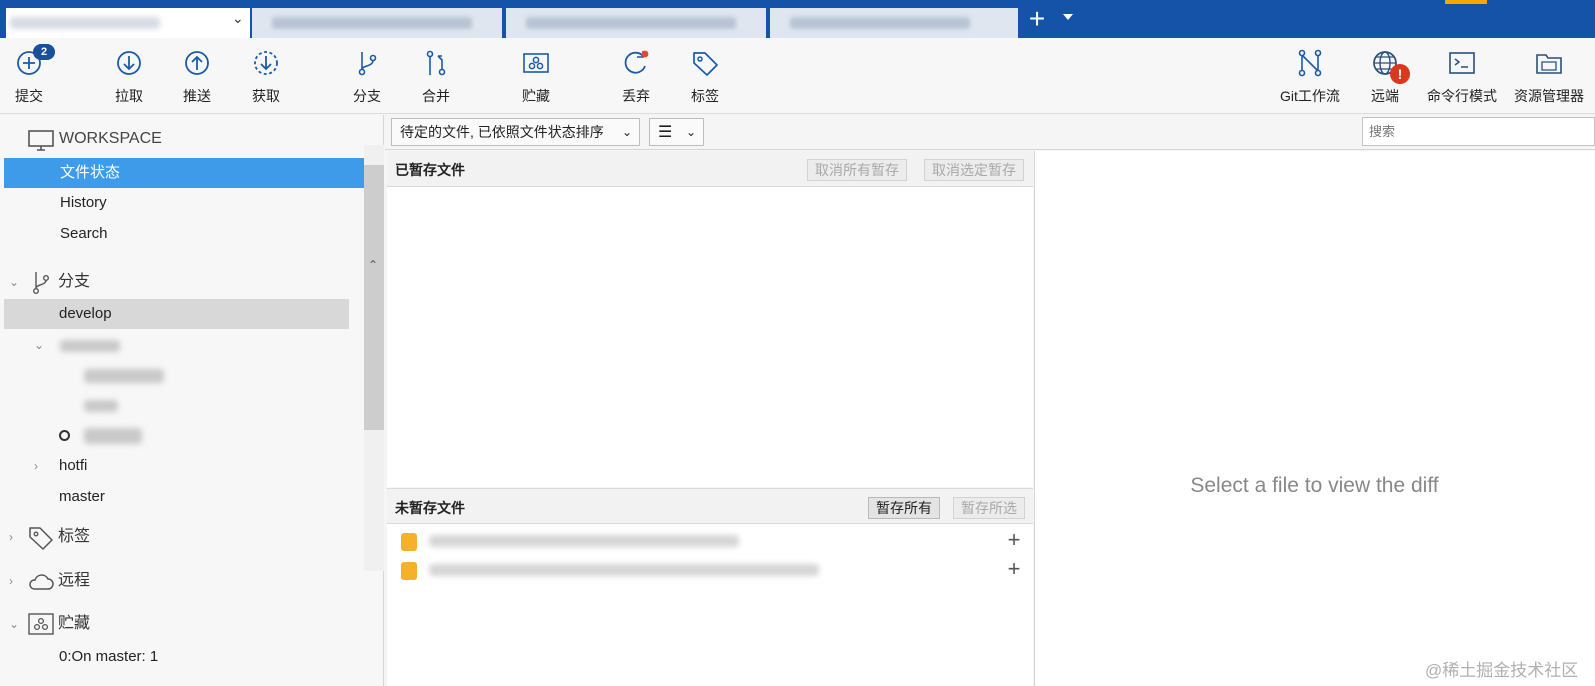 This screenshot has width=1595, height=686. Describe the element at coordinates (710, 506) in the screenshot. I see `unstaged-files-header: 未暂存文件 暂存所有 暂存所选` at that location.